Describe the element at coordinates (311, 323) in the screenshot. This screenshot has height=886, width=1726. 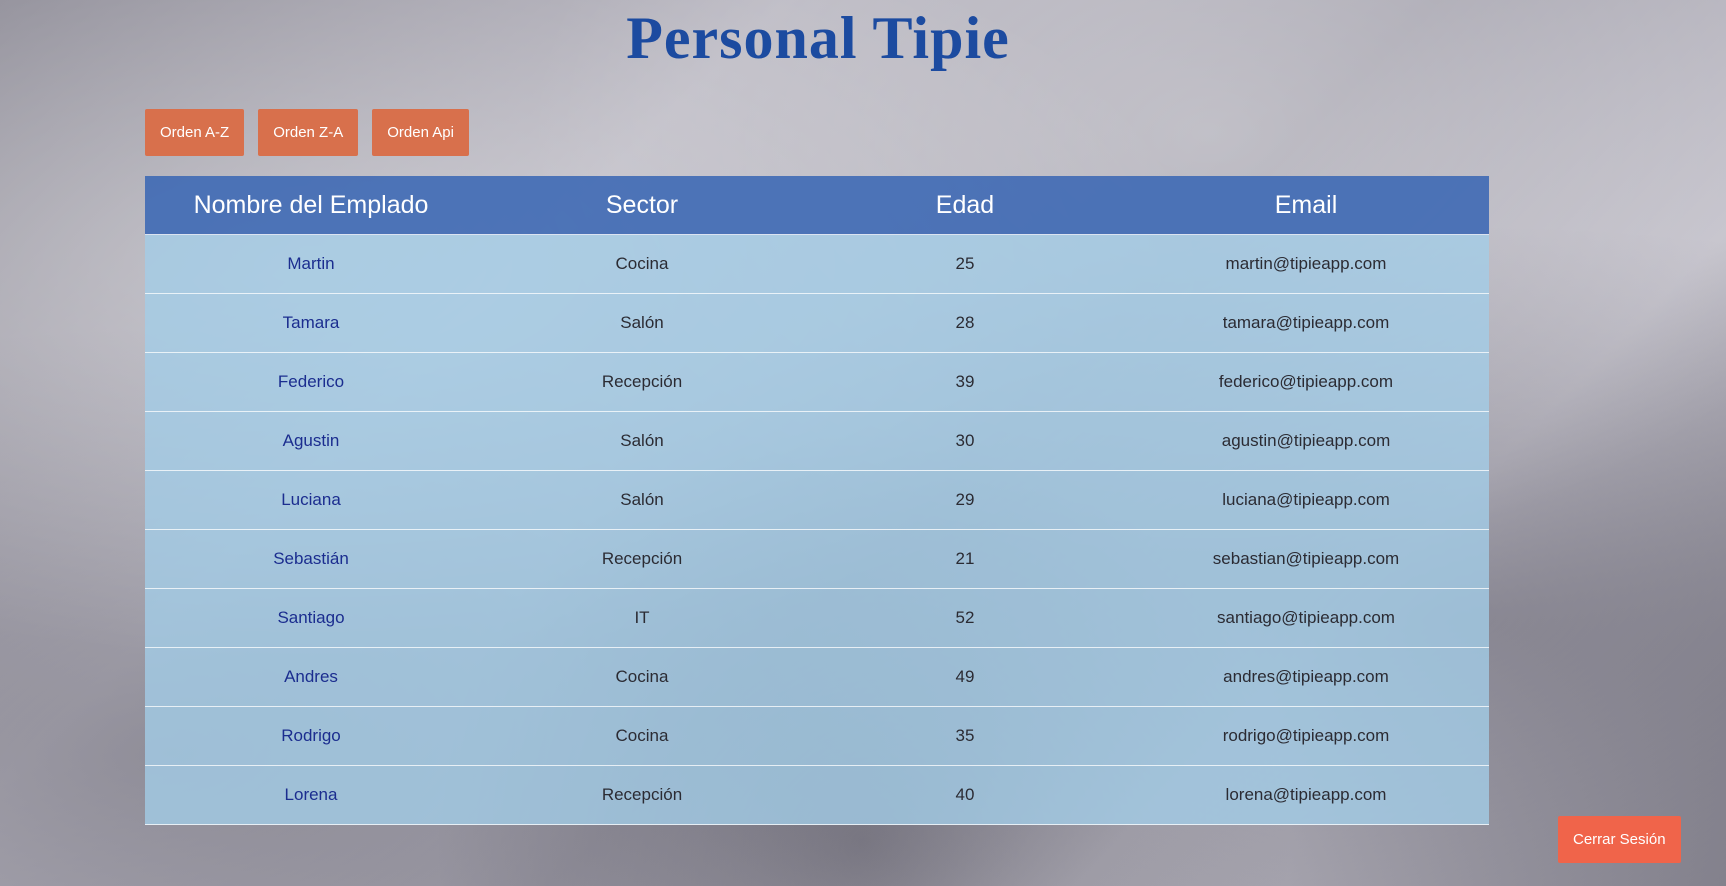
I see `cell-name: Tamara` at that location.